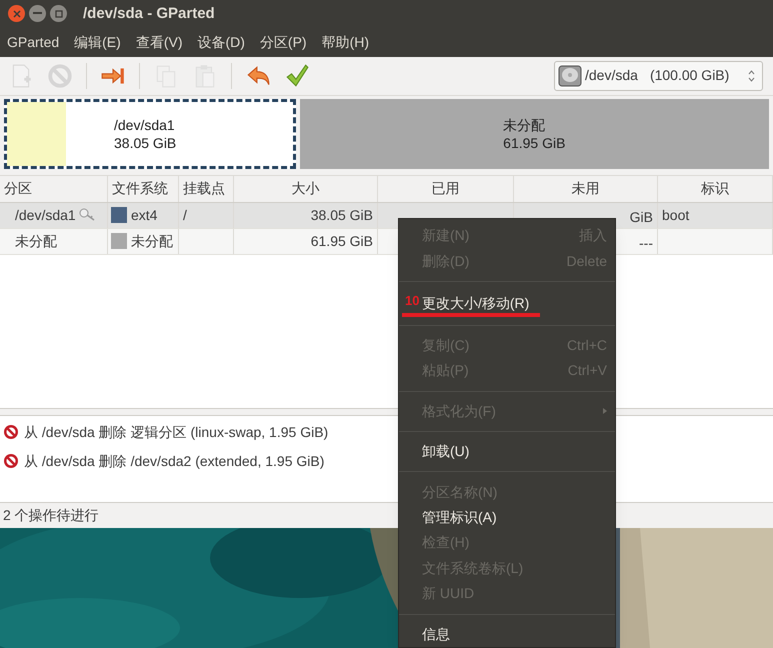  Describe the element at coordinates (641, 217) in the screenshot. I see `table-cell-text: GiB` at that location.